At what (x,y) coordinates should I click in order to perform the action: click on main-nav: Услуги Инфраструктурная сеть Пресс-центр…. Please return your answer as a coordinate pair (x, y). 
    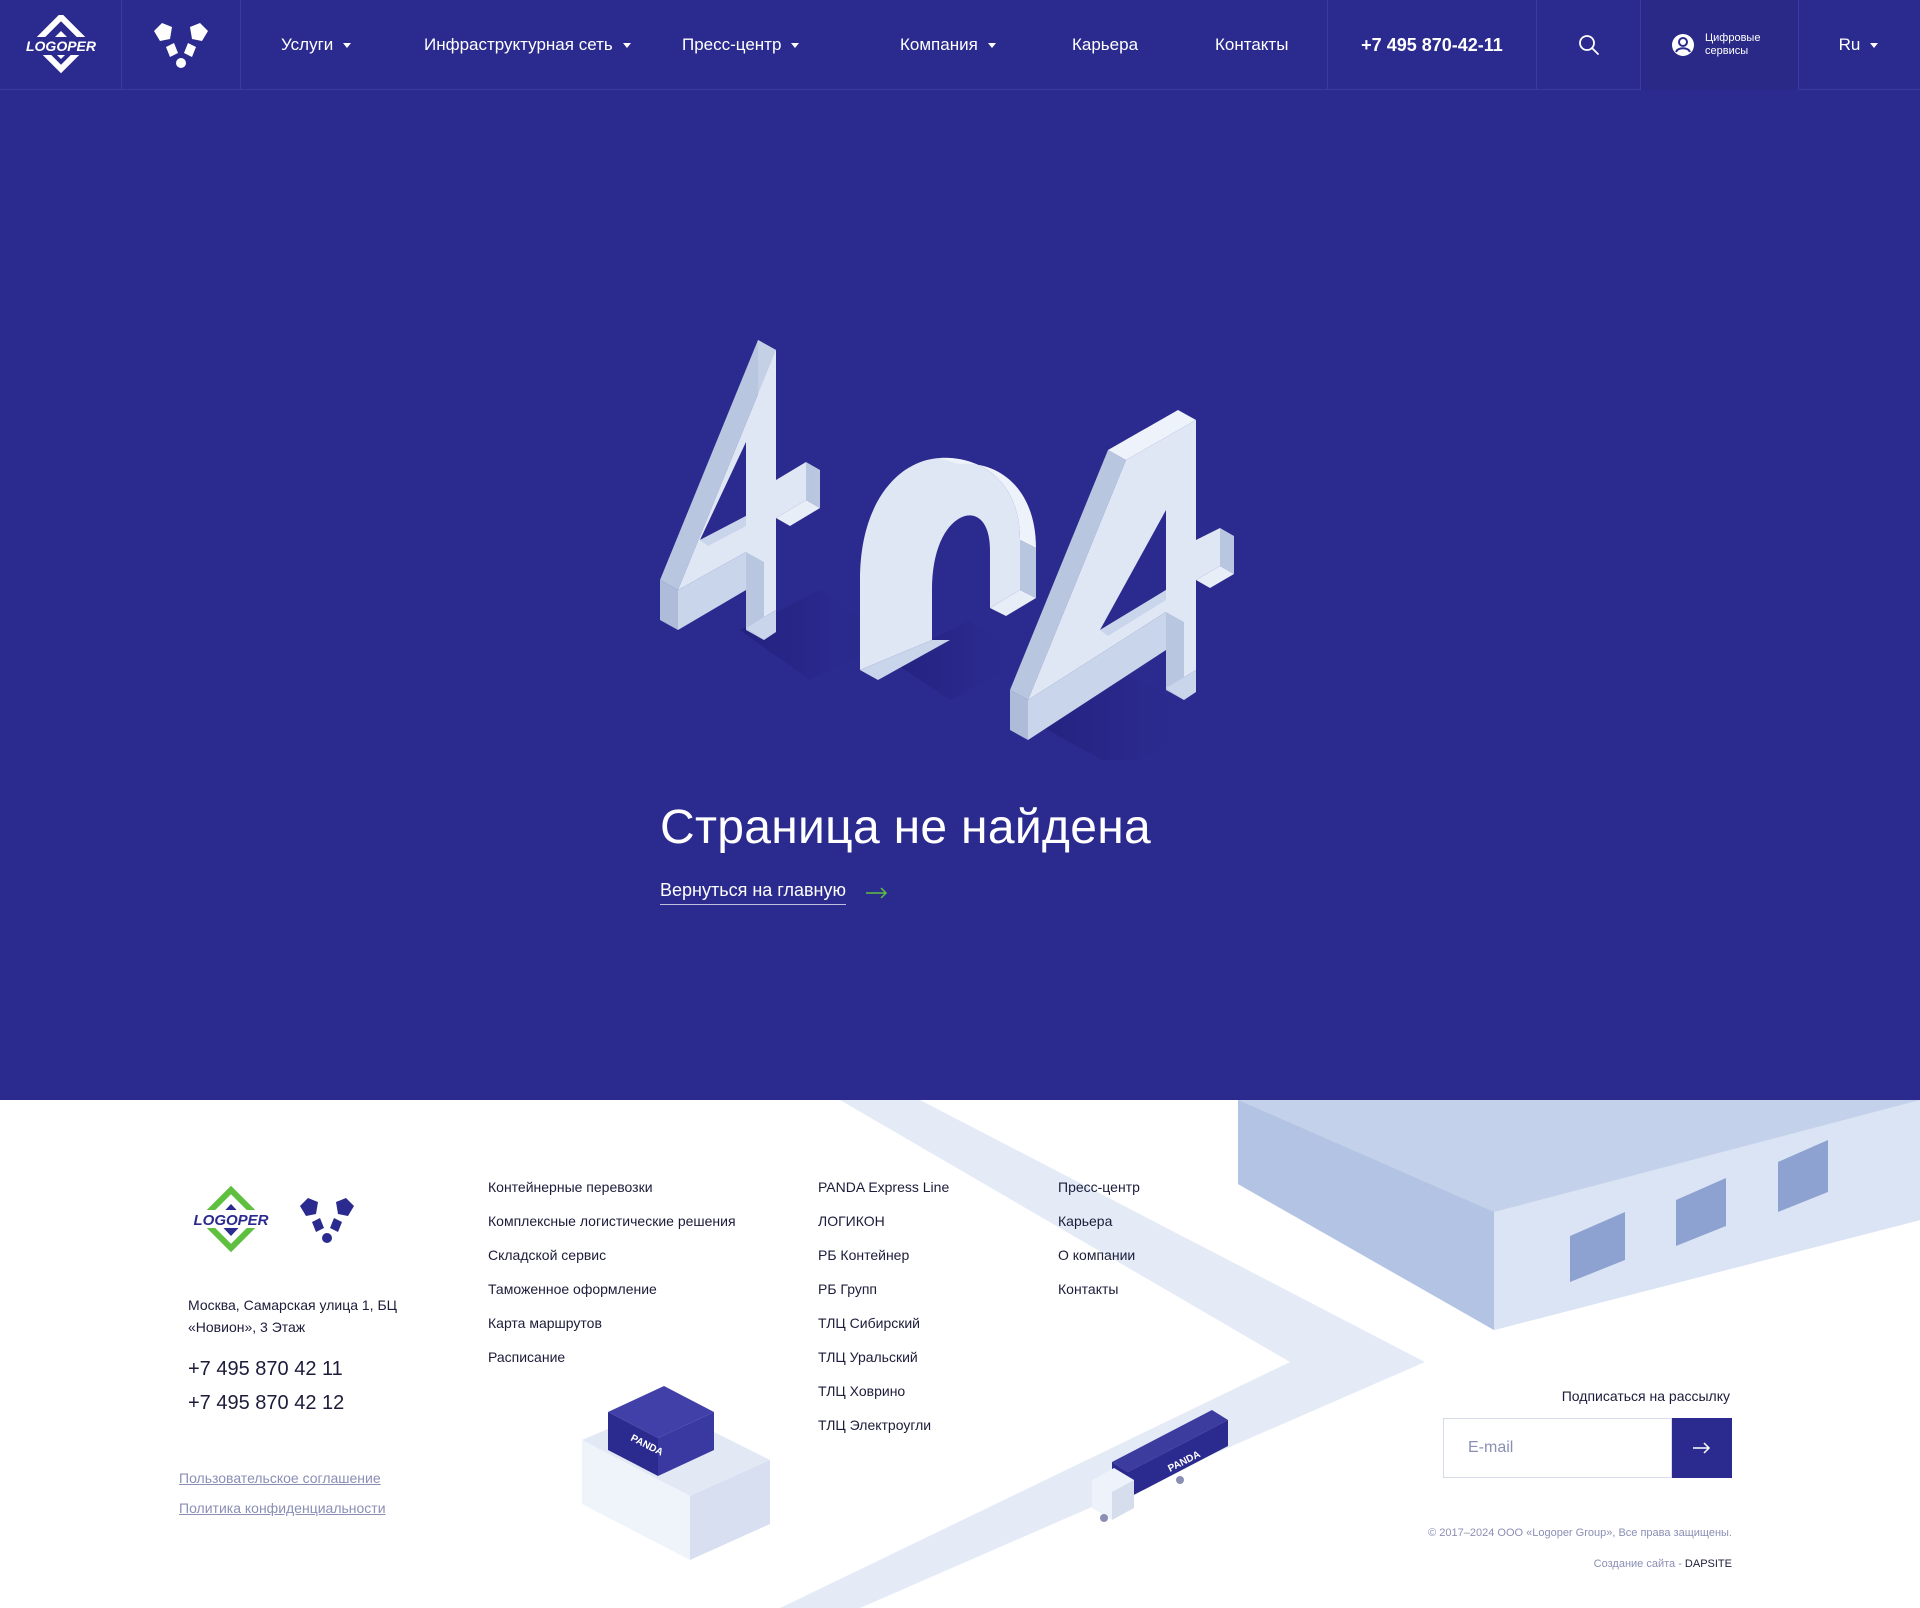
    Looking at the image, I should click on (784, 45).